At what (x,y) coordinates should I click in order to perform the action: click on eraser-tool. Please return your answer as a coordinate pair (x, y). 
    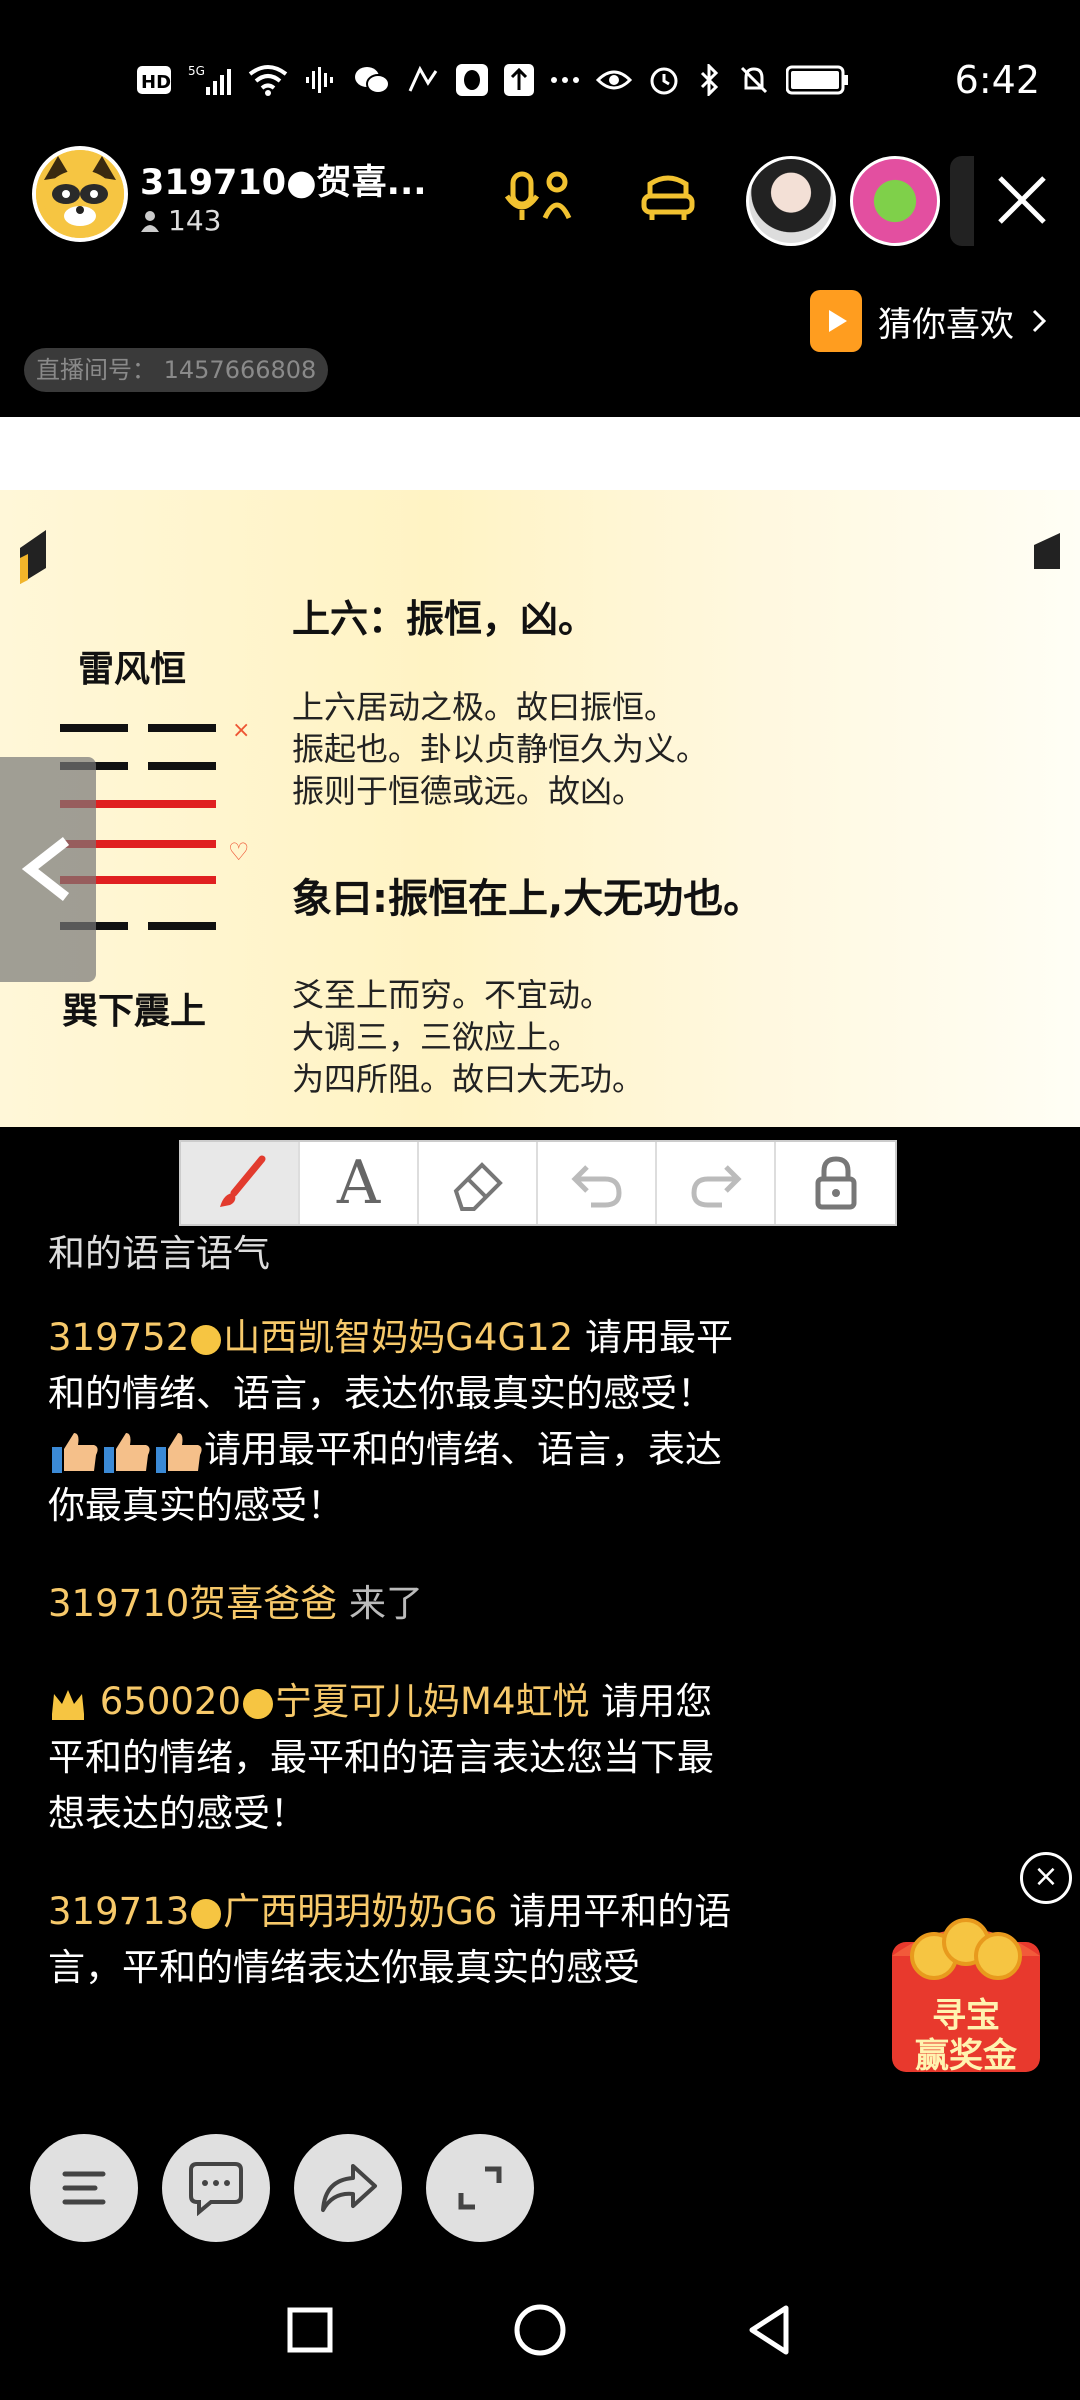
    Looking at the image, I should click on (478, 1183).